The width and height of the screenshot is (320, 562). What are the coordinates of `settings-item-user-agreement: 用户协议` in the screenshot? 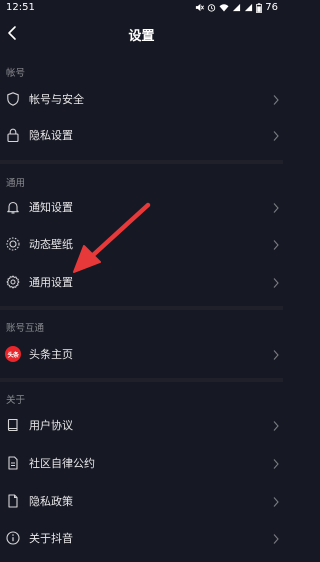 It's located at (141, 426).